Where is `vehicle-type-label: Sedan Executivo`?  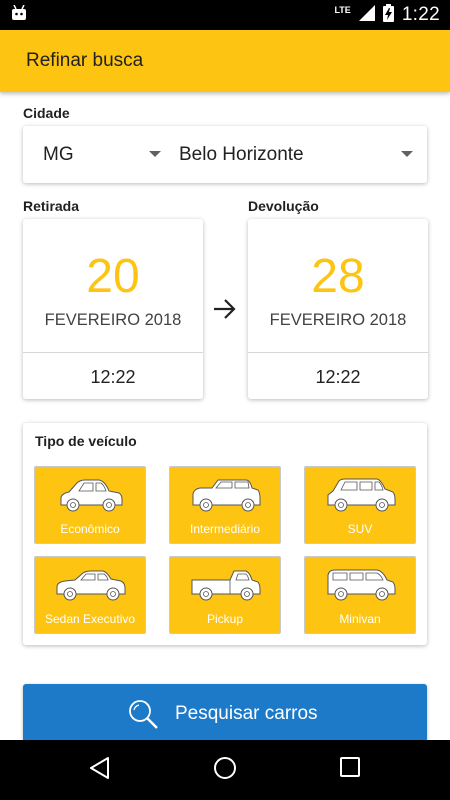 vehicle-type-label: Sedan Executivo is located at coordinates (90, 619).